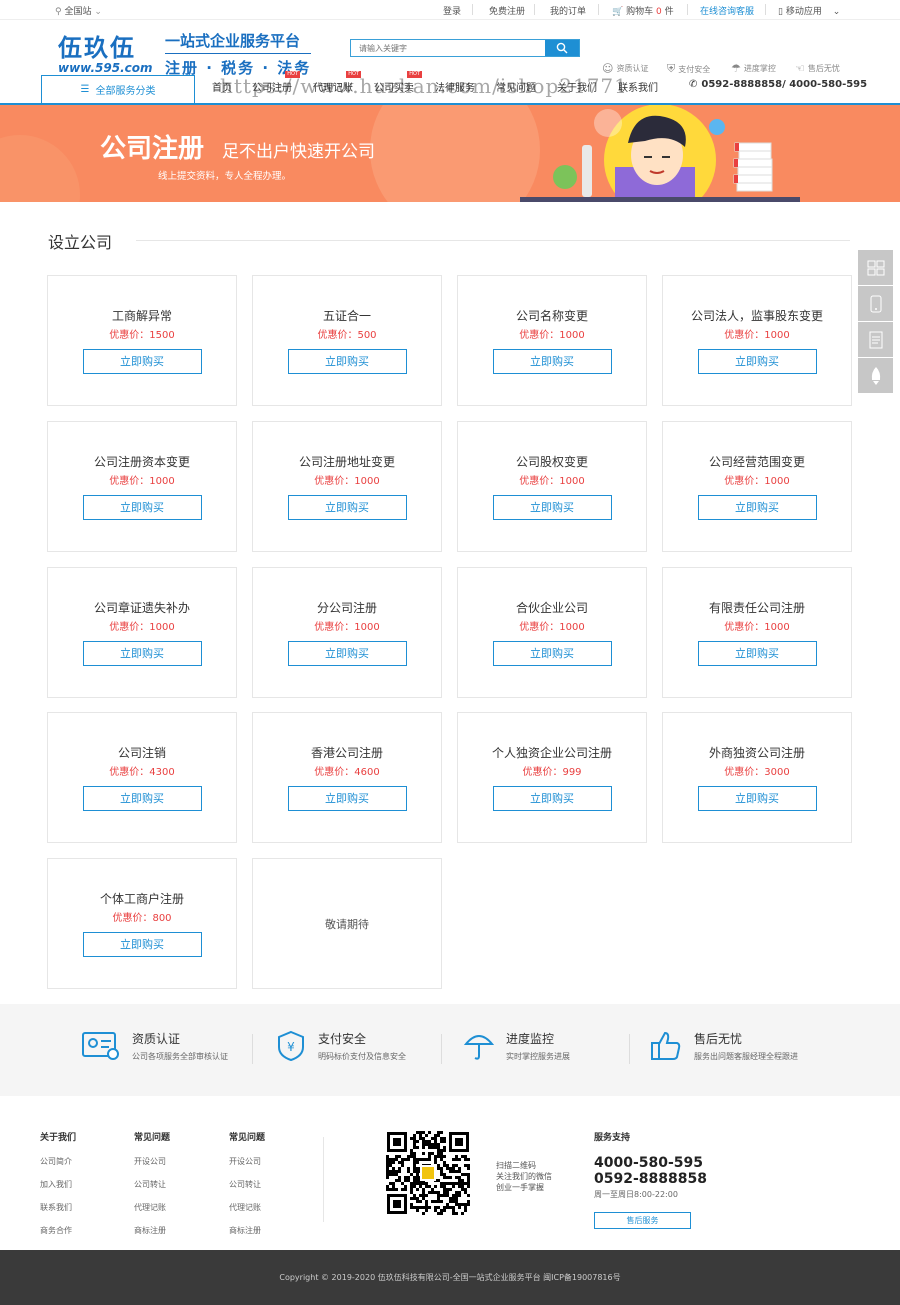 This screenshot has height=1305, width=900. Describe the element at coordinates (58, 1207) in the screenshot. I see `footer-link: 联系我们` at that location.